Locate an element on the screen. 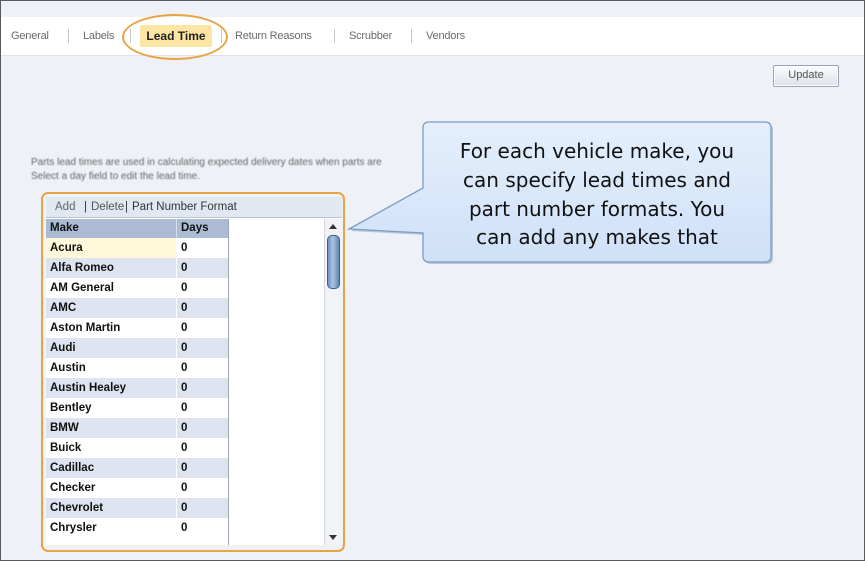  callout-line: can specify lead times and is located at coordinates (597, 180).